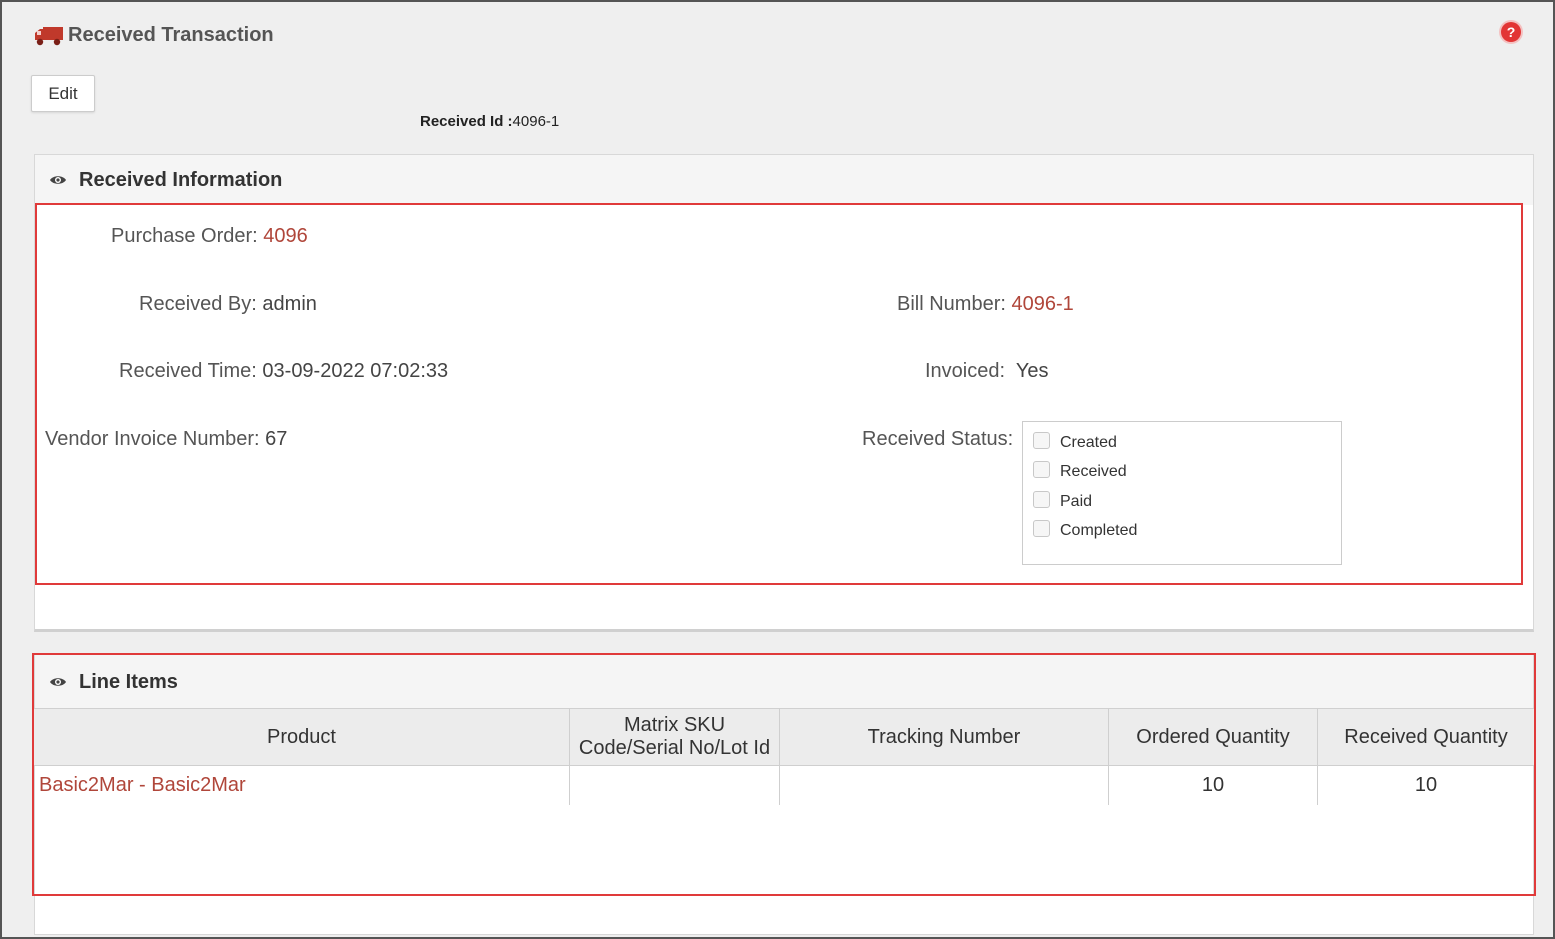  What do you see at coordinates (285, 236) in the screenshot?
I see `purchase-order-link: 4096` at bounding box center [285, 236].